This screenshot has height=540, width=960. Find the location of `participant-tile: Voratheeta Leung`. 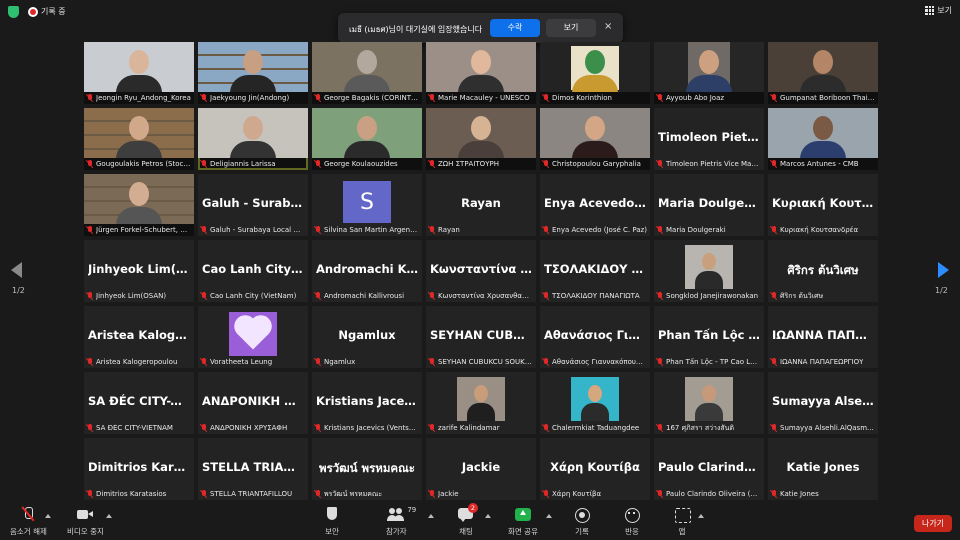

participant-tile: Voratheeta Leung is located at coordinates (253, 337).